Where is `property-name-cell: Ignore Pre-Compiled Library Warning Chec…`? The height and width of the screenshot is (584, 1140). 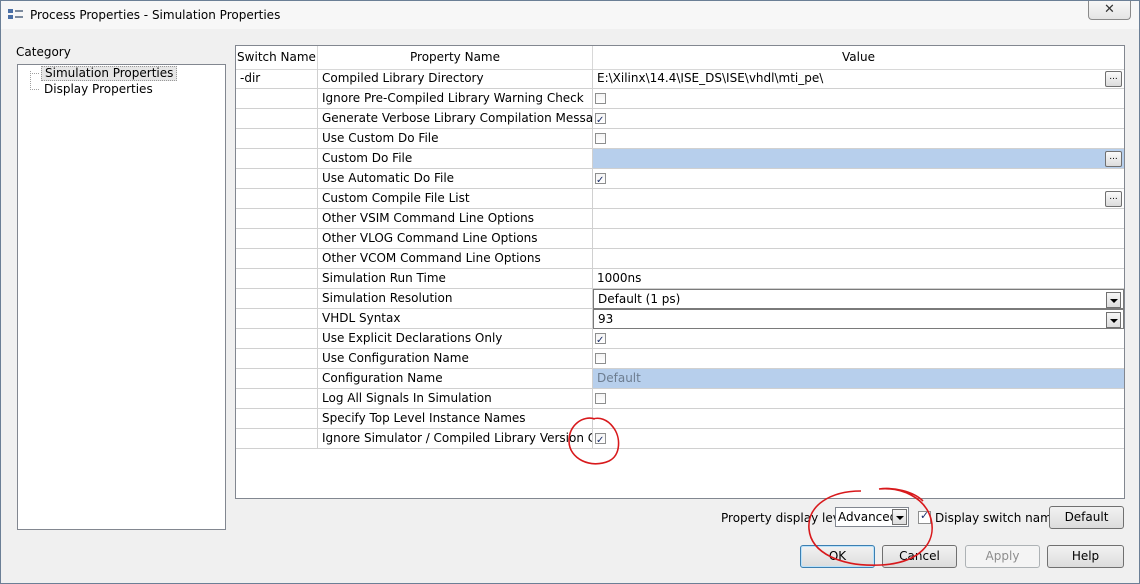 property-name-cell: Ignore Pre-Compiled Library Warning Chec… is located at coordinates (455, 99).